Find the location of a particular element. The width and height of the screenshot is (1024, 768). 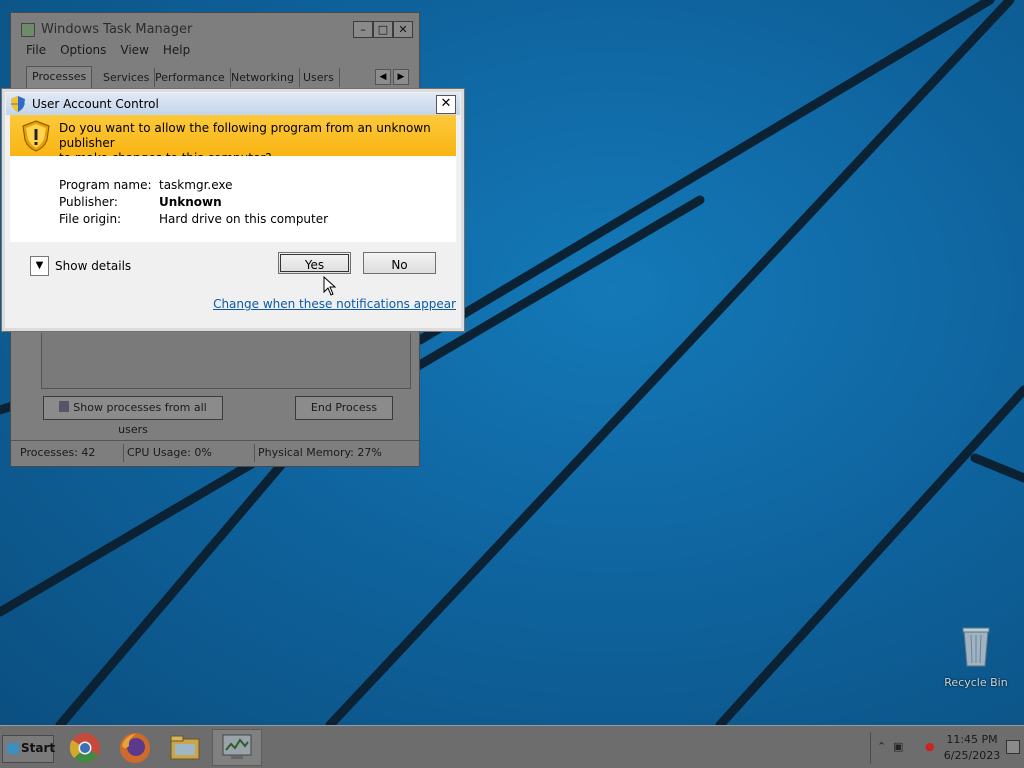

chrome-icon is located at coordinates (85, 748).